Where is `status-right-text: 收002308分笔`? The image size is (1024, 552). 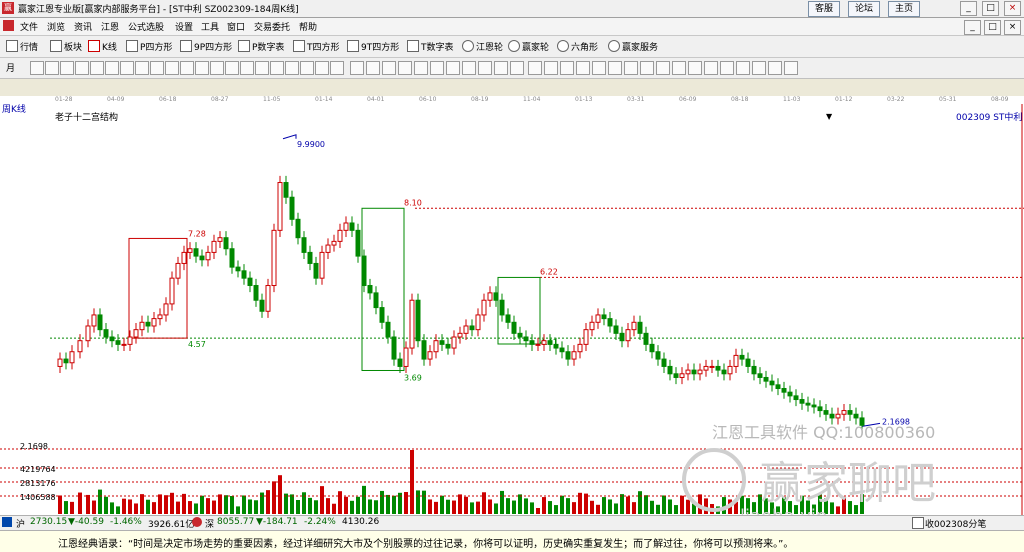
status-right-text: 收002308分笔 is located at coordinates (955, 523).